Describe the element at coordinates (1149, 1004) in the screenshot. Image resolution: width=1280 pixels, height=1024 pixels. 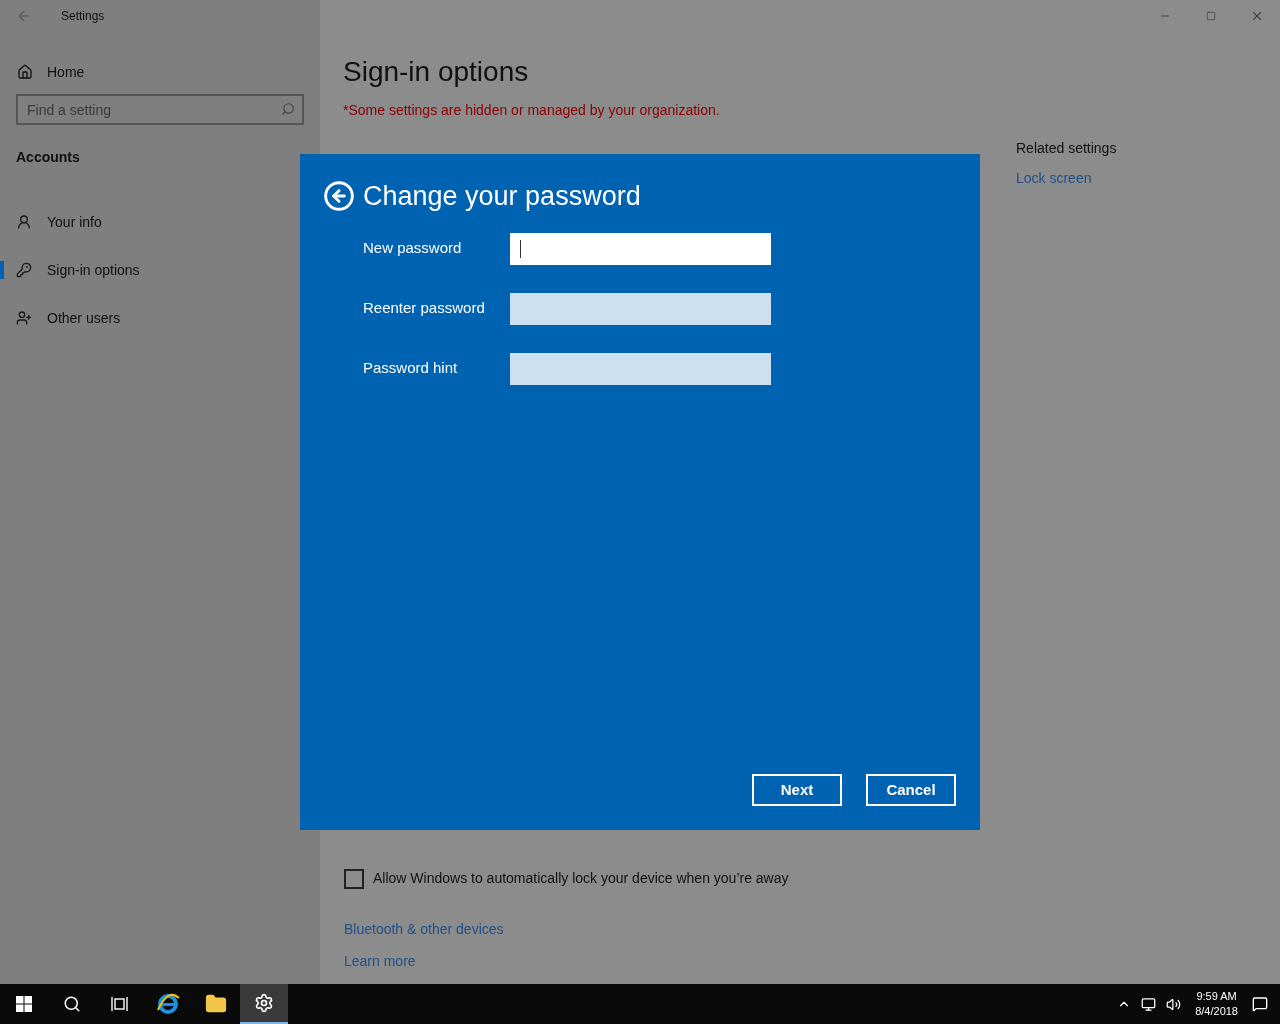
I see `network-icon` at that location.